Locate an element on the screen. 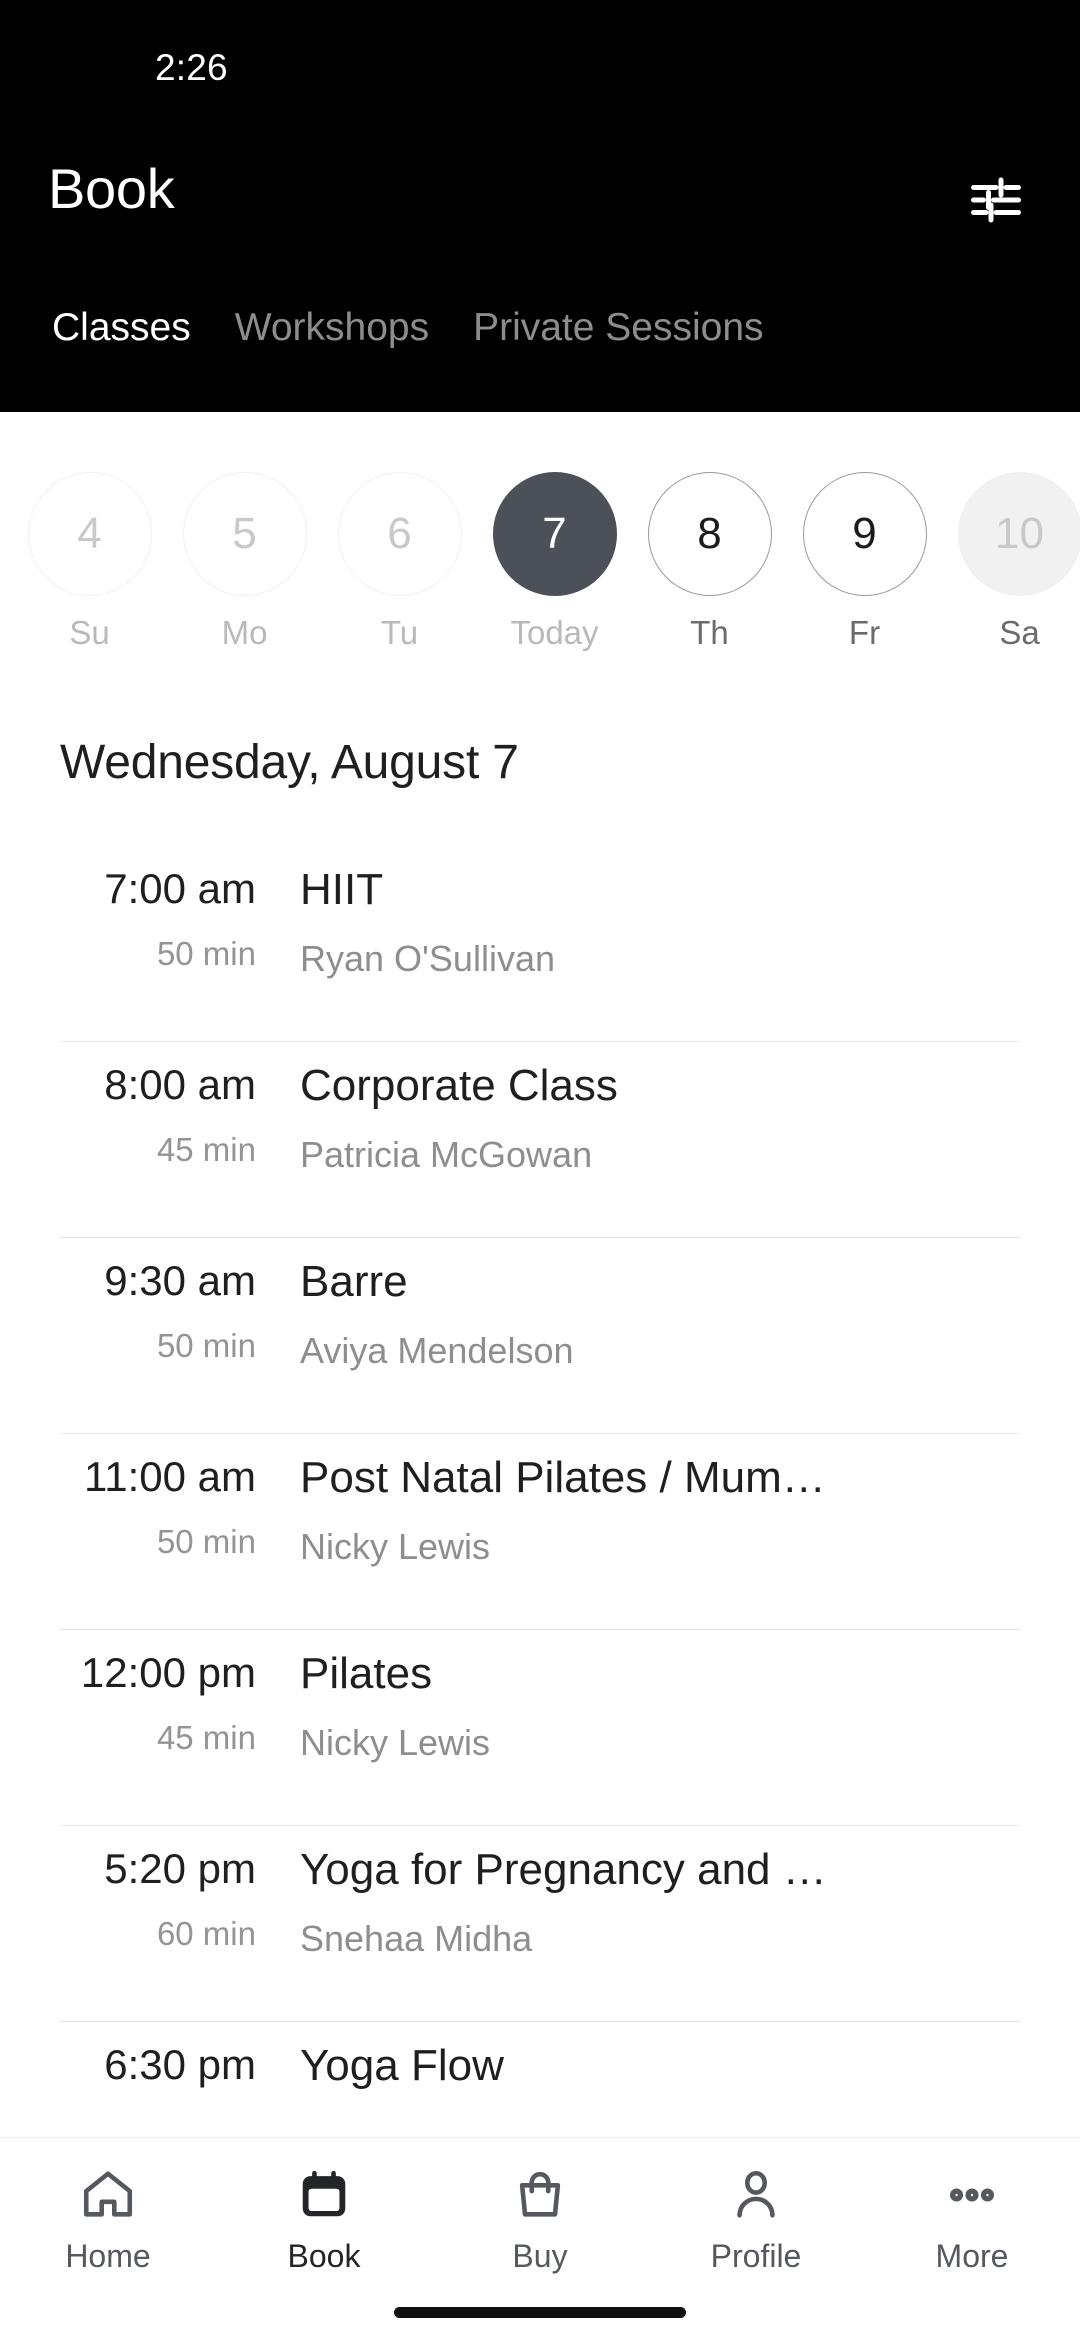 The image size is (1080, 2340). tab-classes: Classes is located at coordinates (121, 319).